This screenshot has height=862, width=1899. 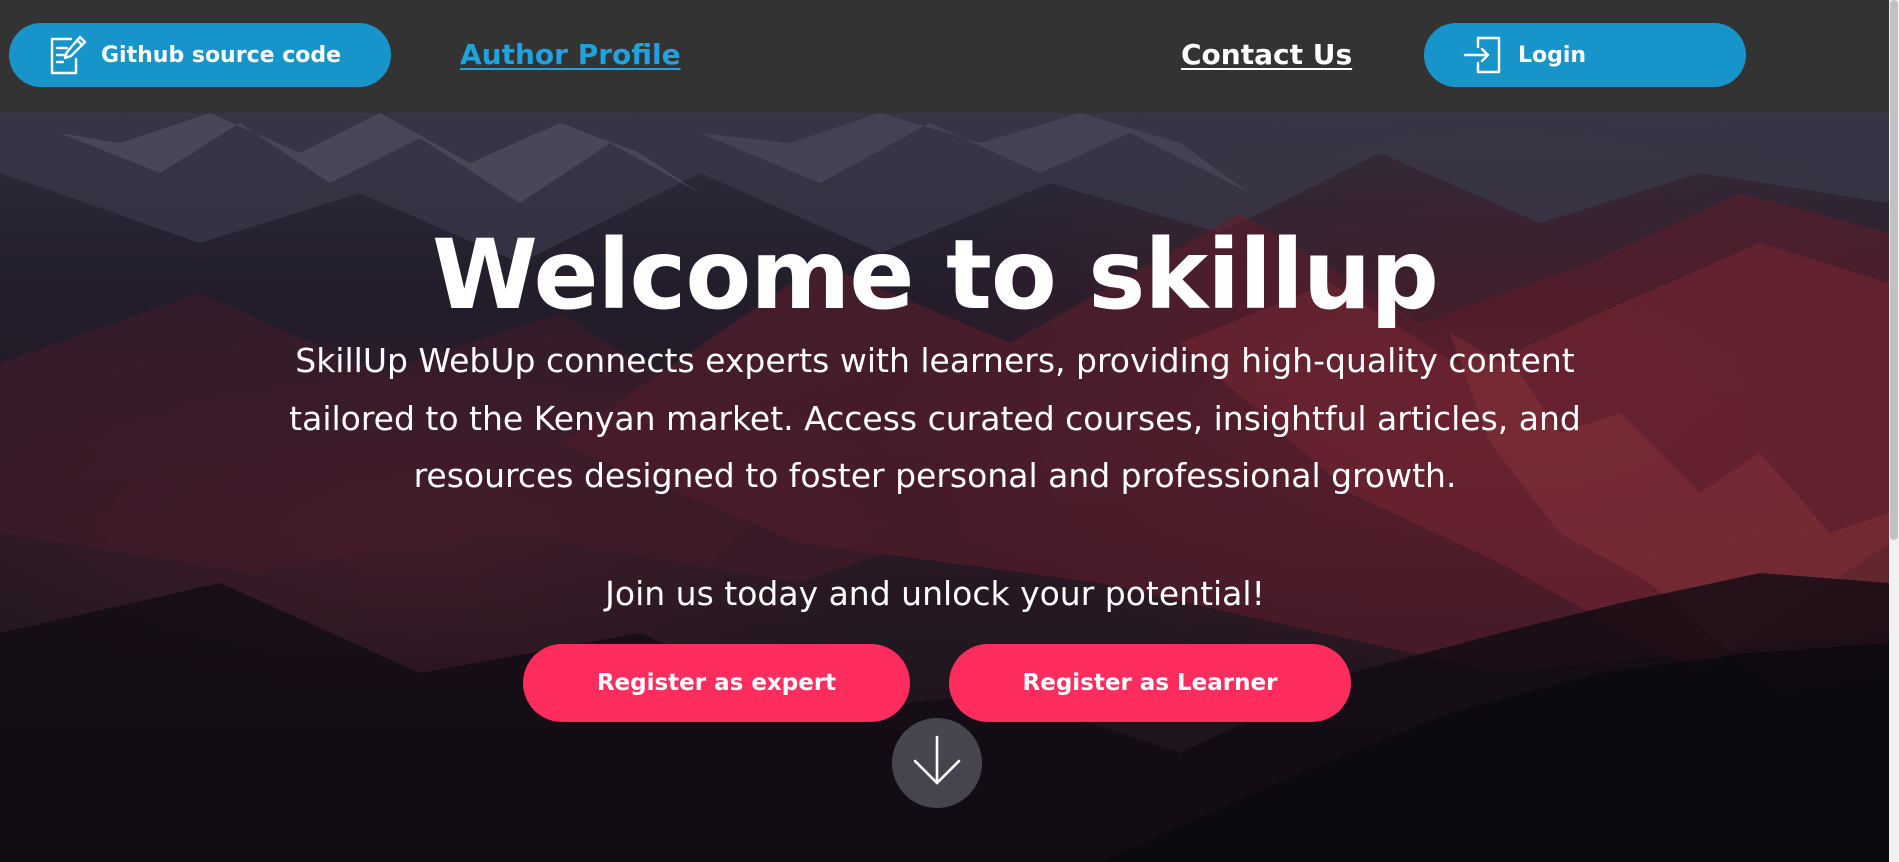 I want to click on register-expert-label: Register as expert, so click(x=716, y=683).